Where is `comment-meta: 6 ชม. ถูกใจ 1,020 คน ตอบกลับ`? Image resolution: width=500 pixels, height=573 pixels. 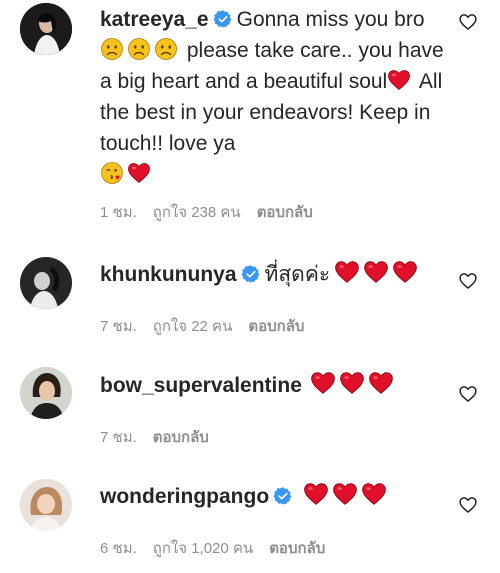
comment-meta: 6 ชม. ถูกใจ 1,020 คน ตอบกลับ is located at coordinates (220, 548).